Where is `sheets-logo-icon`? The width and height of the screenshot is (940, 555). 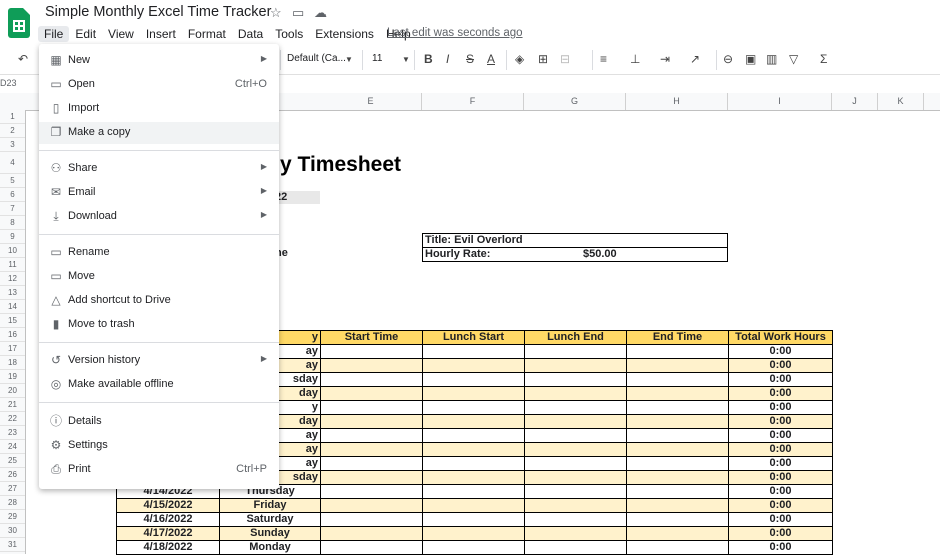 sheets-logo-icon is located at coordinates (19, 23).